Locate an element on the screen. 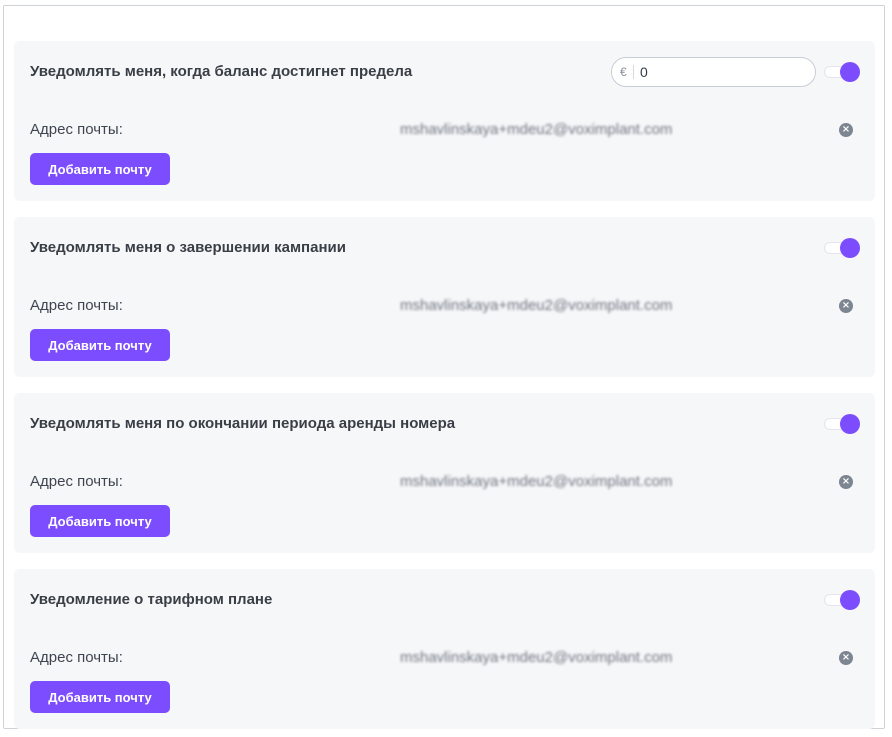 This screenshot has width=892, height=737. balance-threshold-input is located at coordinates (720, 72).